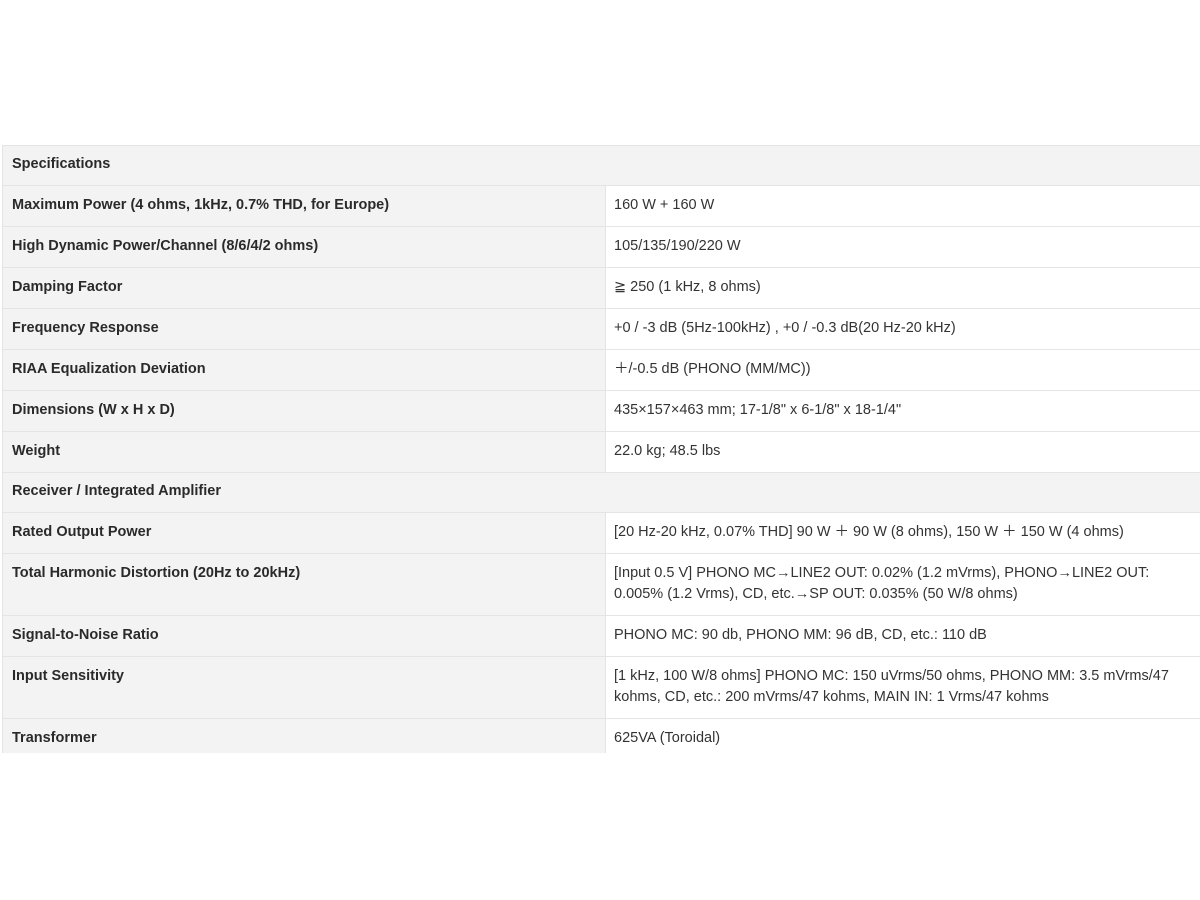 Image resolution: width=1200 pixels, height=900 pixels. I want to click on spec-label: Signal-to-Noise Ratio, so click(304, 636).